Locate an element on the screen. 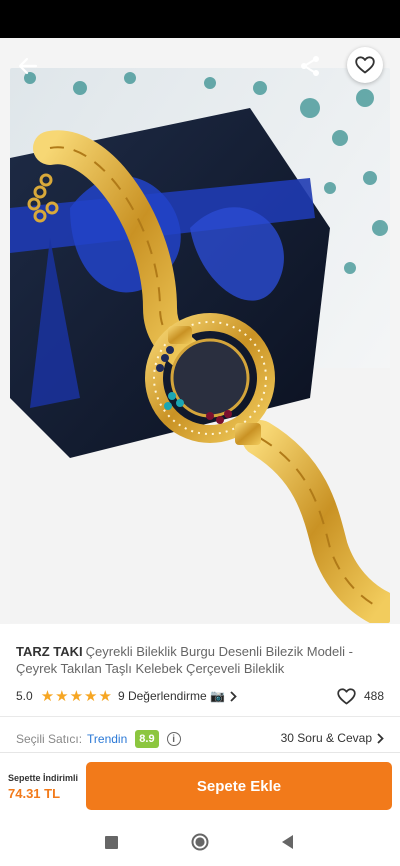 This screenshot has height=866, width=400. back-button is located at coordinates (28, 66).